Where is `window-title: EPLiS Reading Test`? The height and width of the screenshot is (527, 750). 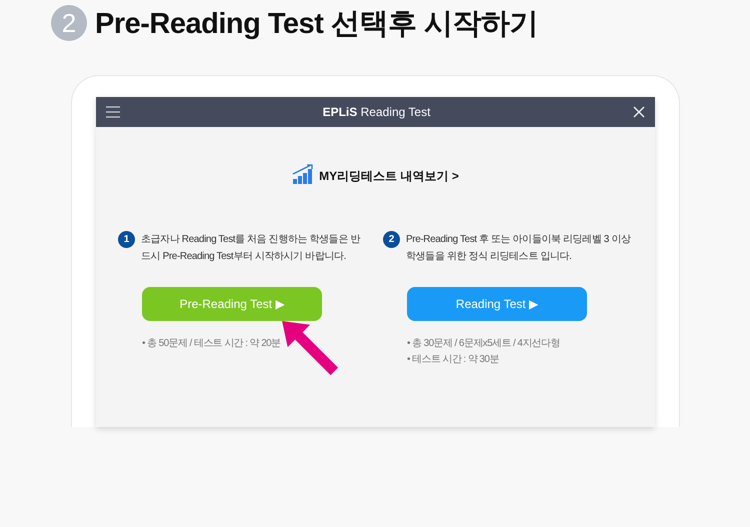 window-title: EPLiS Reading Test is located at coordinates (376, 112).